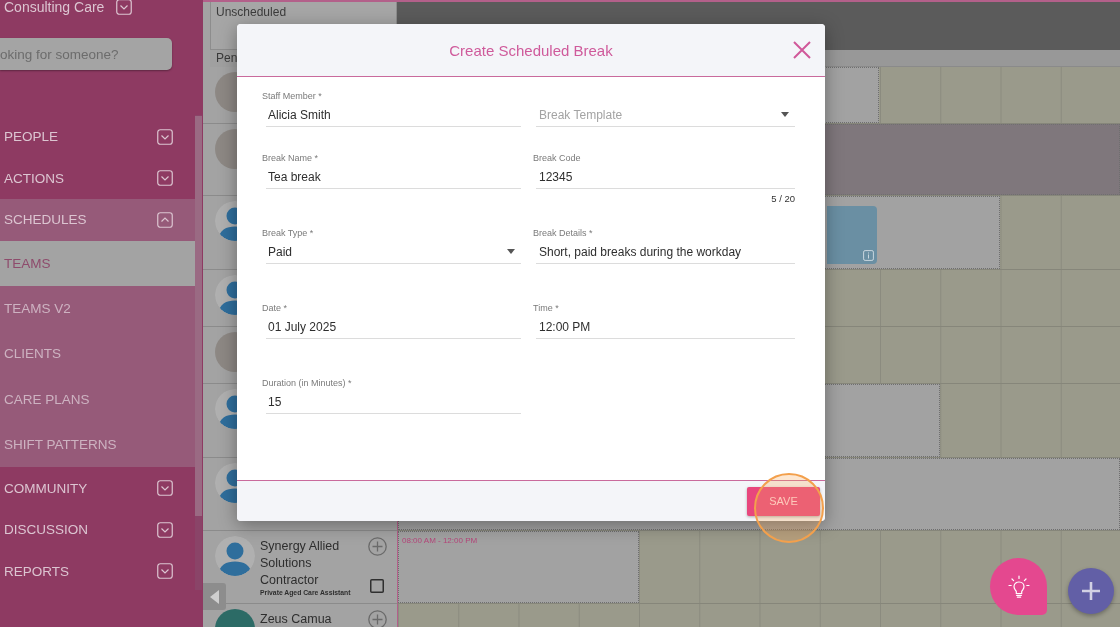  Describe the element at coordinates (97, 445) in the screenshot. I see `sidebar-item: SHIFT PATTERNS` at that location.